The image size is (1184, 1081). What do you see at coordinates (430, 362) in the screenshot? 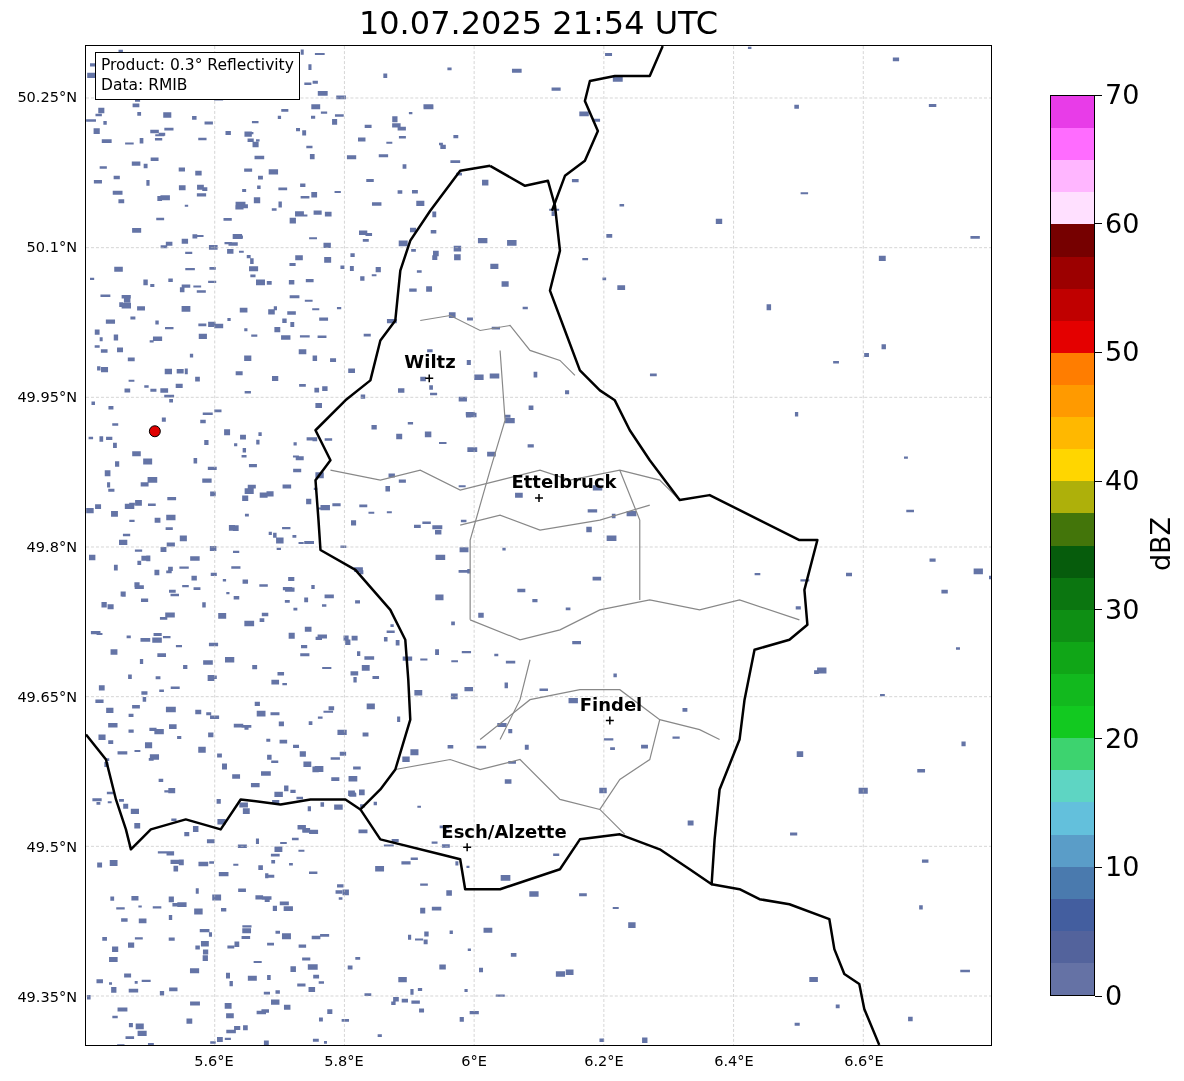
I see `city-label: Wiltz` at bounding box center [430, 362].